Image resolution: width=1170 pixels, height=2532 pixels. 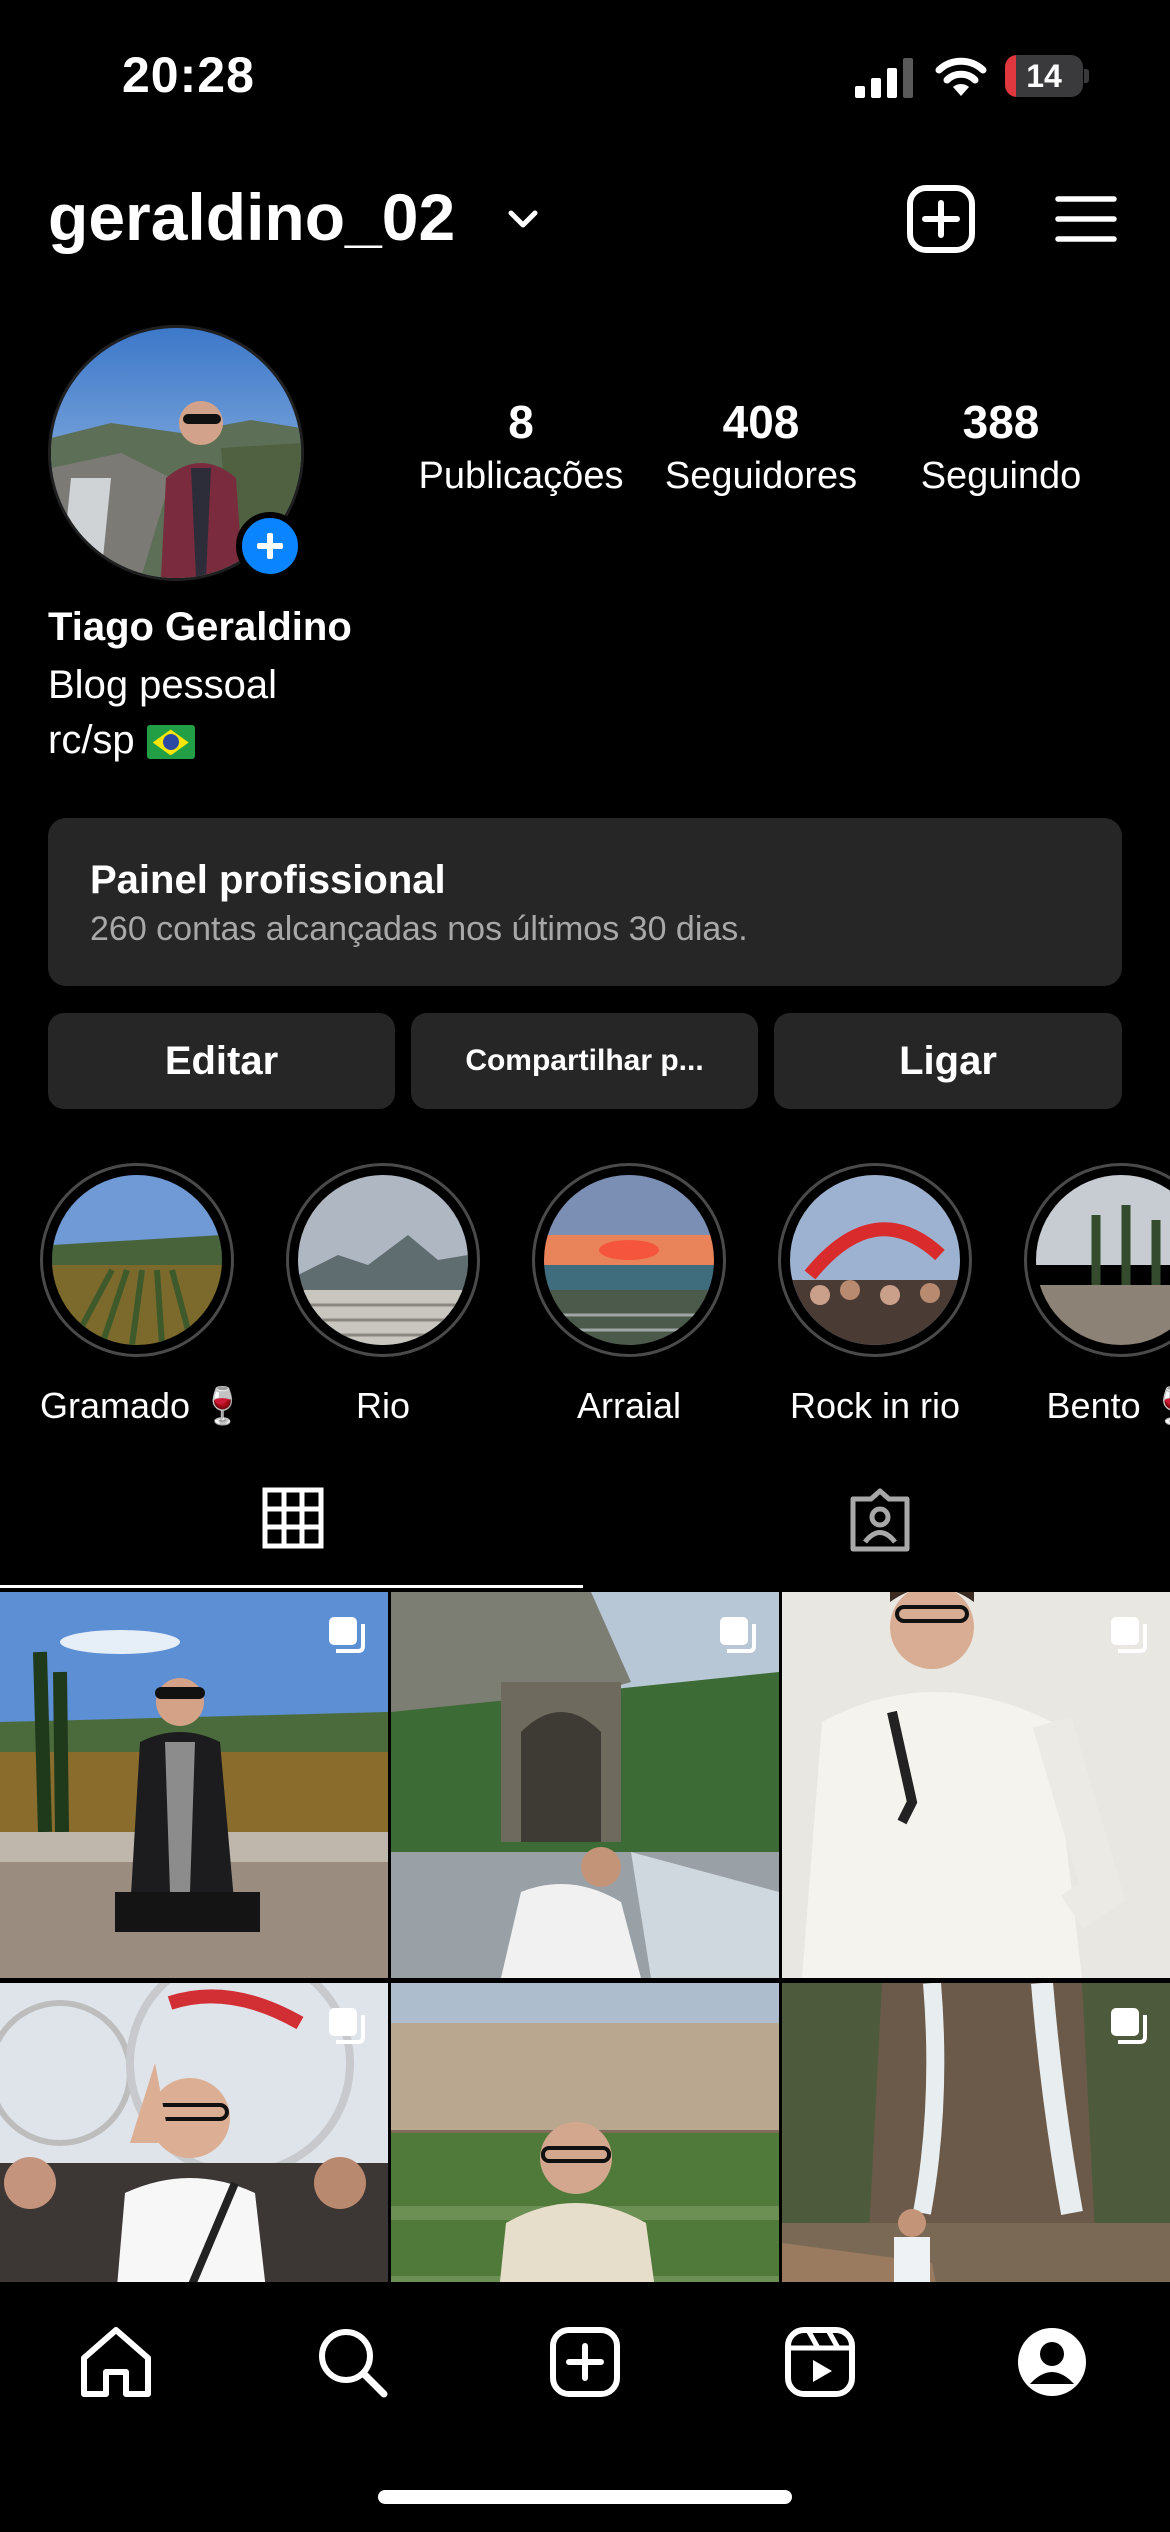 I want to click on highlight-arraial: Arraial, so click(x=629, y=1295).